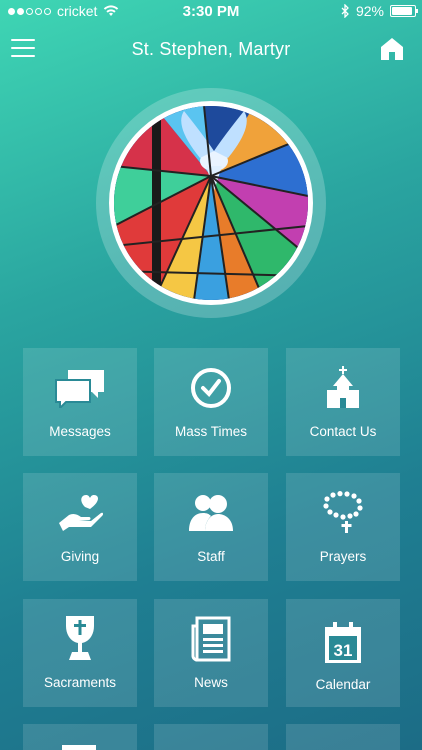 This screenshot has height=750, width=422. What do you see at coordinates (343, 556) in the screenshot?
I see `tile-label: Prayers` at bounding box center [343, 556].